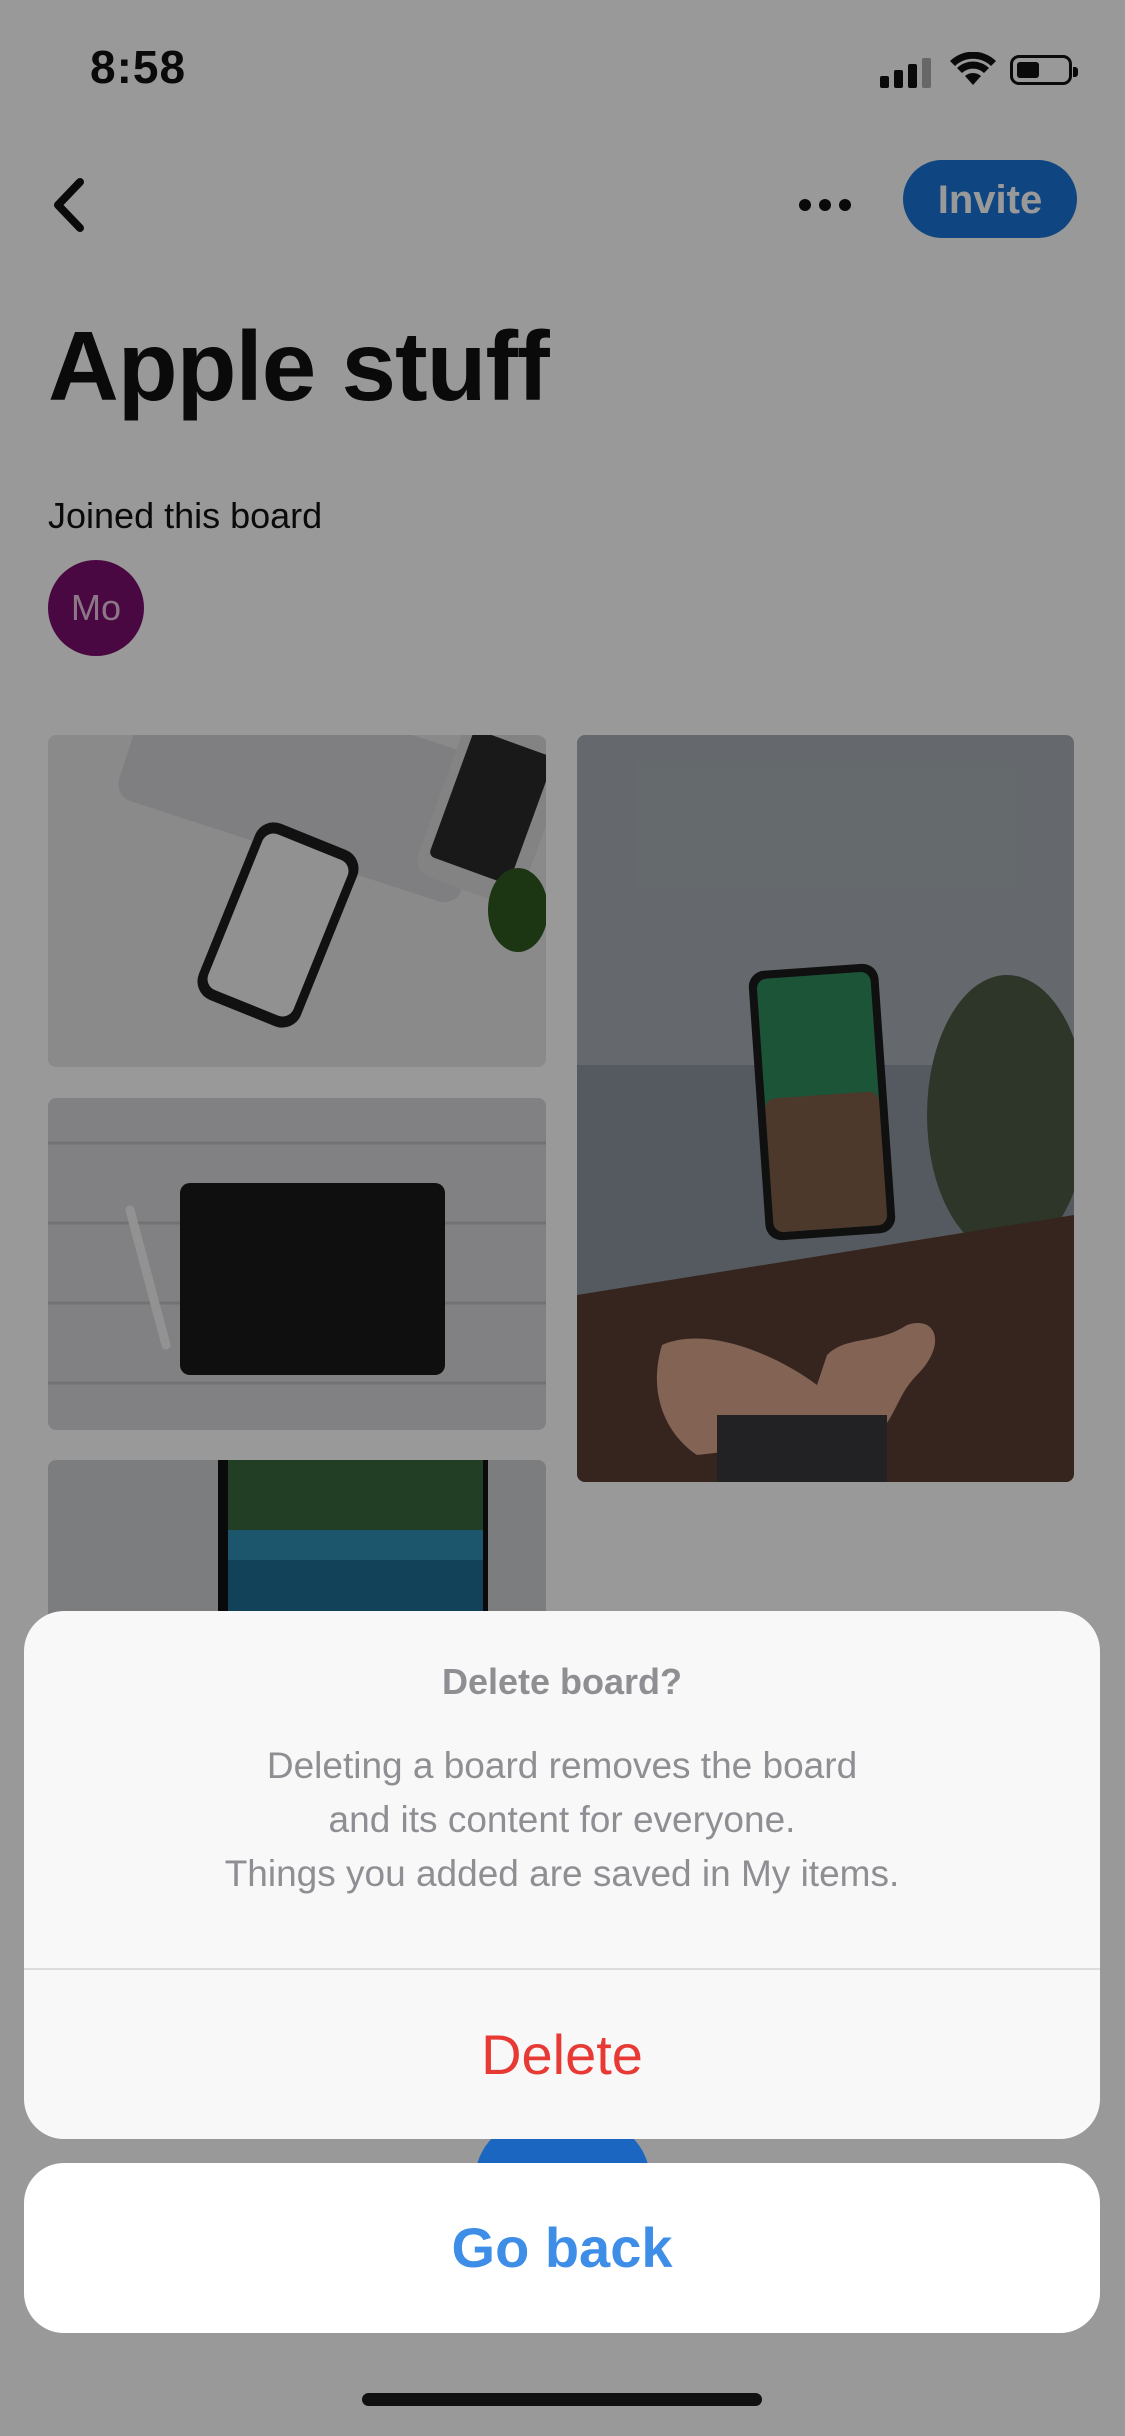 The width and height of the screenshot is (1125, 2436). What do you see at coordinates (562, 2054) in the screenshot?
I see `delete-button: Delete` at bounding box center [562, 2054].